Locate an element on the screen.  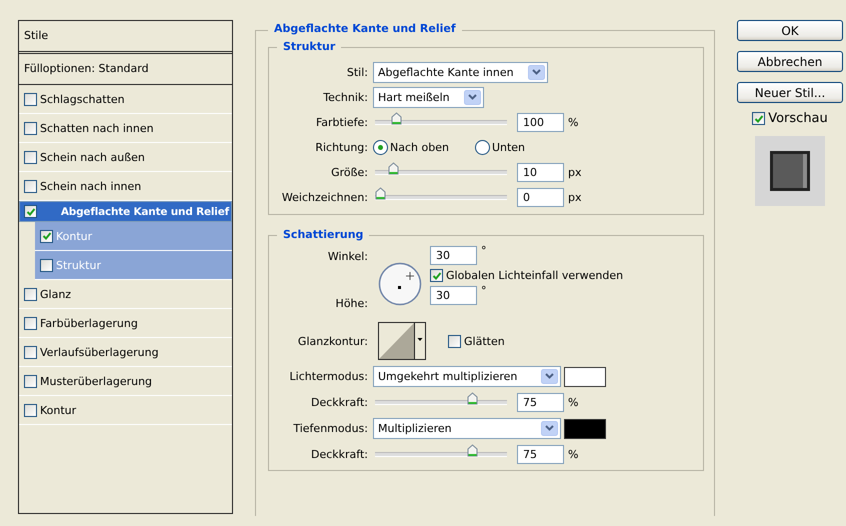
list-item: Fülloptionen: Standard is located at coordinates (125, 69).